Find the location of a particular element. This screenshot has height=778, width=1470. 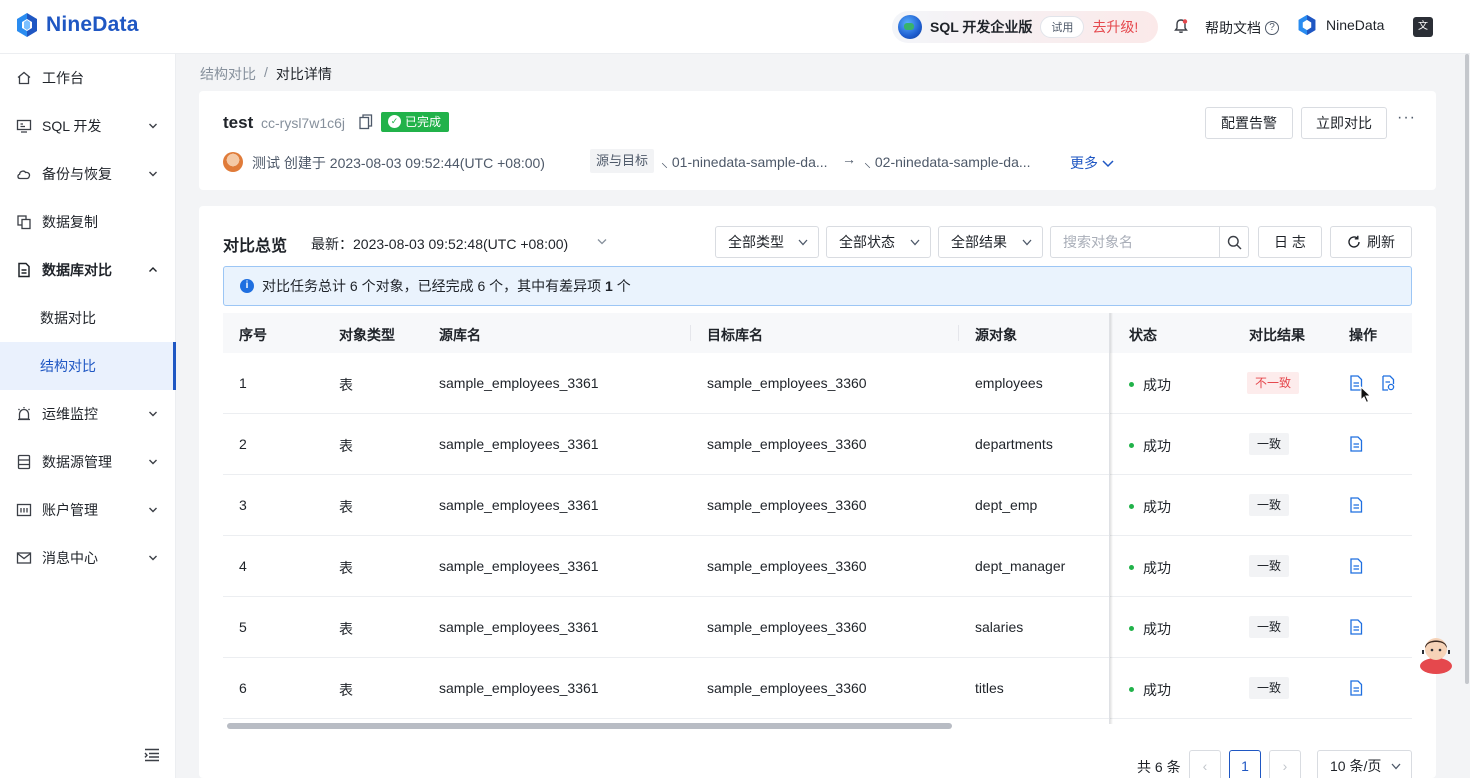

result-badge: 不一致 is located at coordinates (1273, 383).